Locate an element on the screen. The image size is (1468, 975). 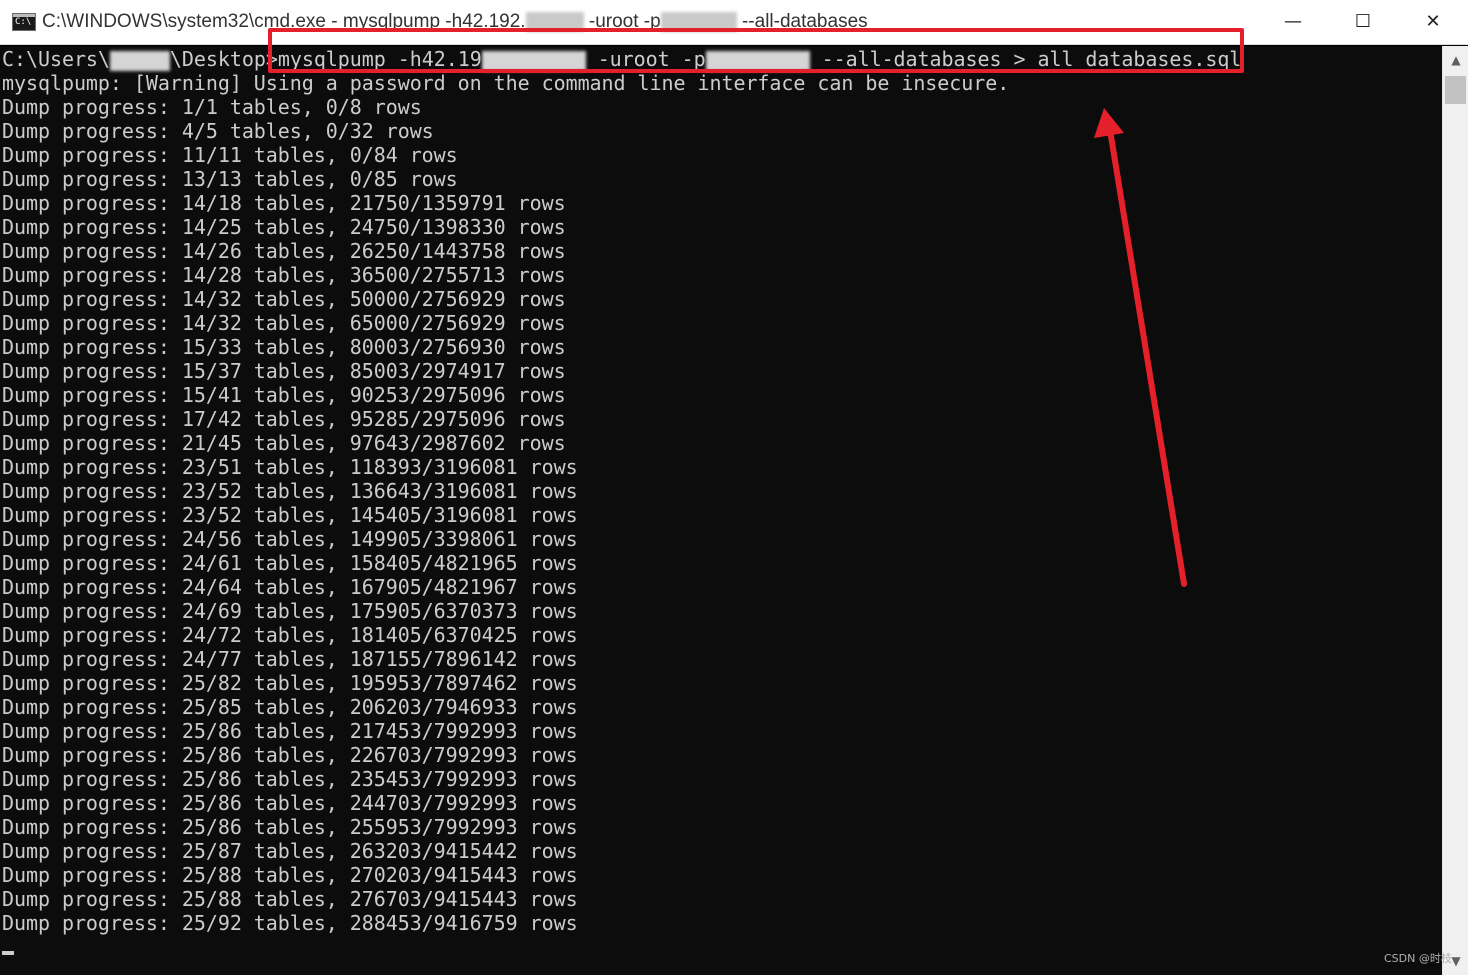
redacted-username is located at coordinates (139, 60).